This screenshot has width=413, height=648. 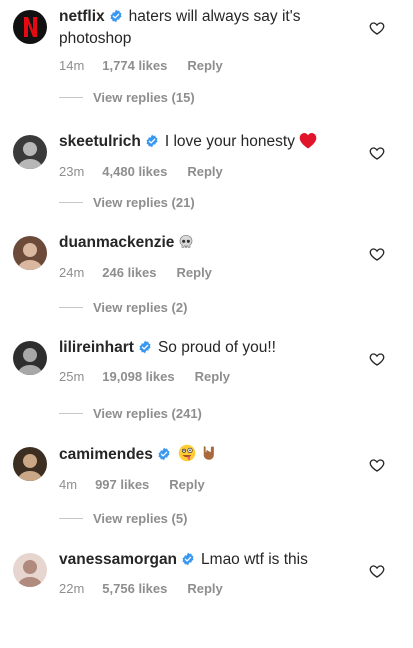 I want to click on comment-meta: 23m 4,480 likes Reply, so click(x=209, y=172).